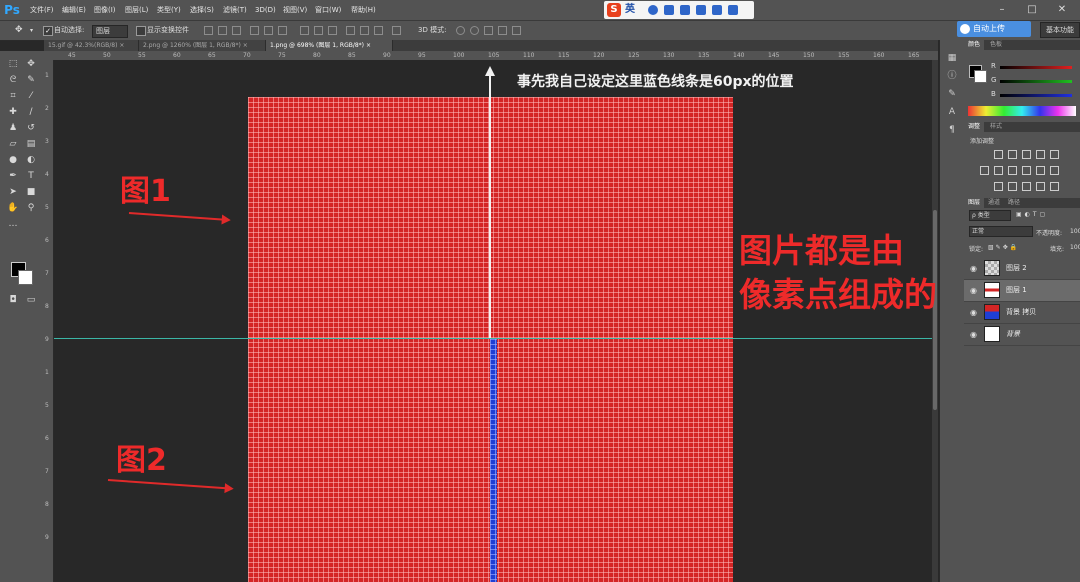 The height and width of the screenshot is (582, 1080). I want to click on quick-mask-icon: ◘, so click(13, 300).